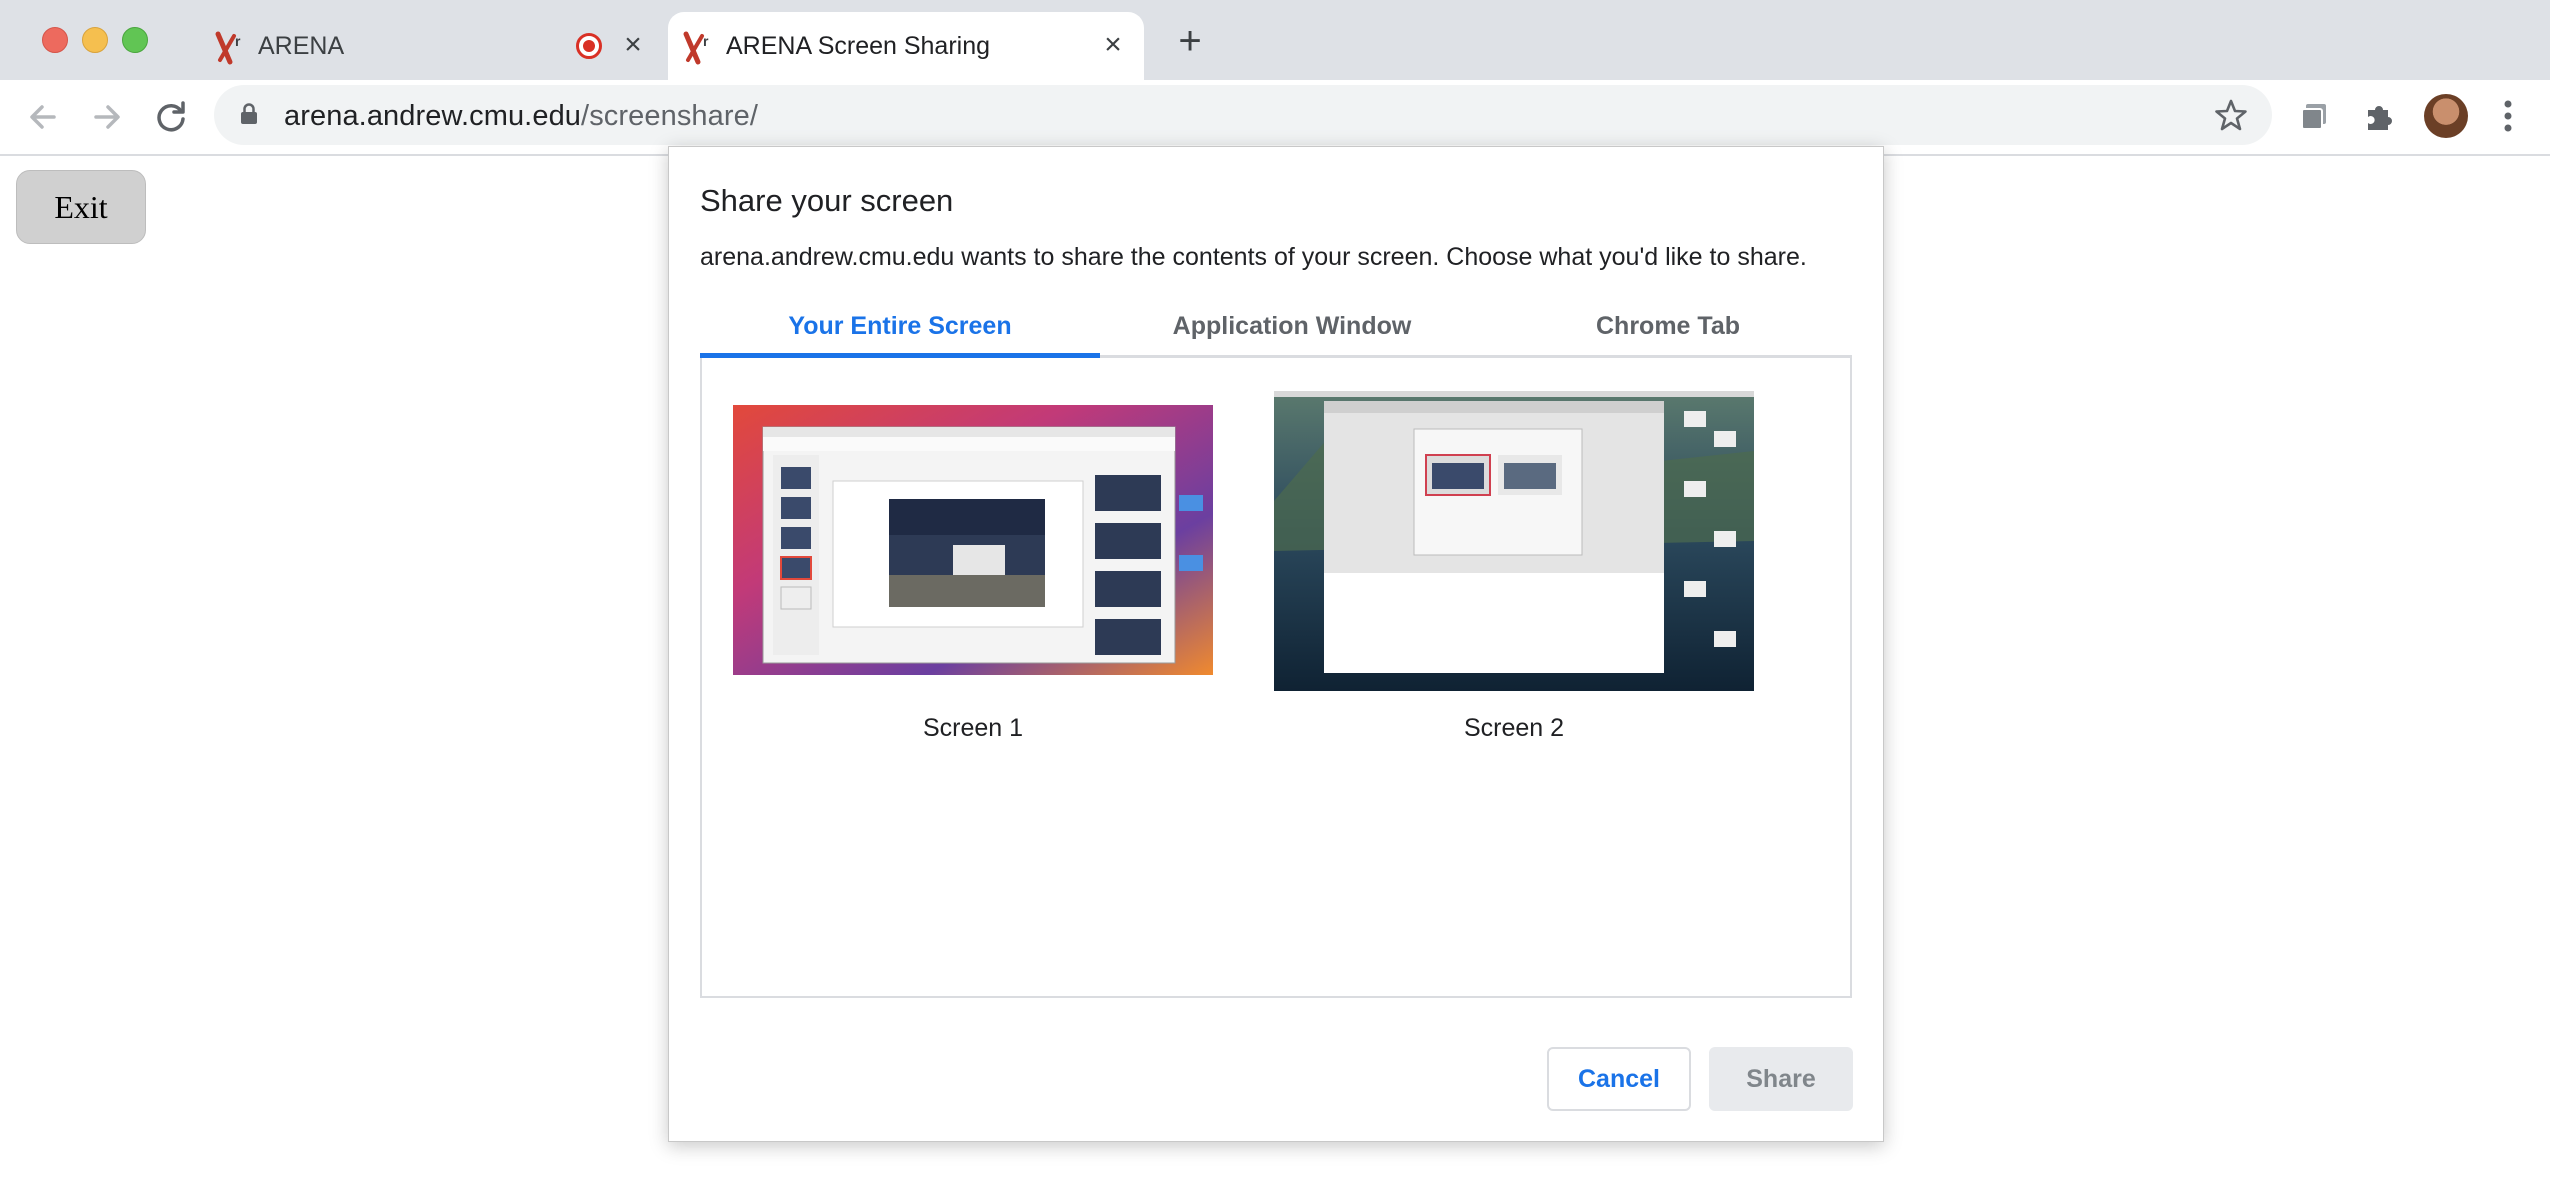 The height and width of the screenshot is (1194, 2550). What do you see at coordinates (95, 40) in the screenshot?
I see `minimize-window-button` at bounding box center [95, 40].